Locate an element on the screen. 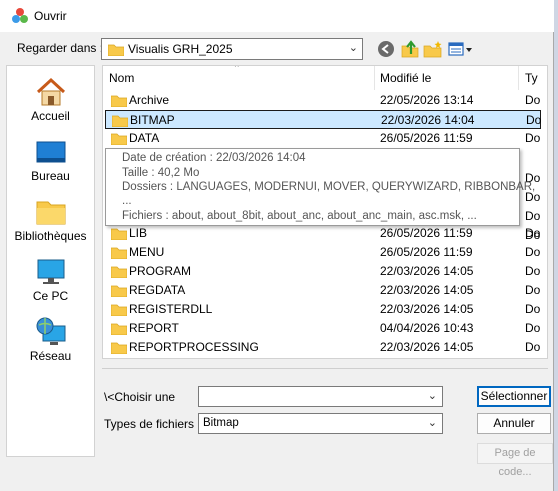 The width and height of the screenshot is (558, 491). place-accueil: Accueil is located at coordinates (50, 101).